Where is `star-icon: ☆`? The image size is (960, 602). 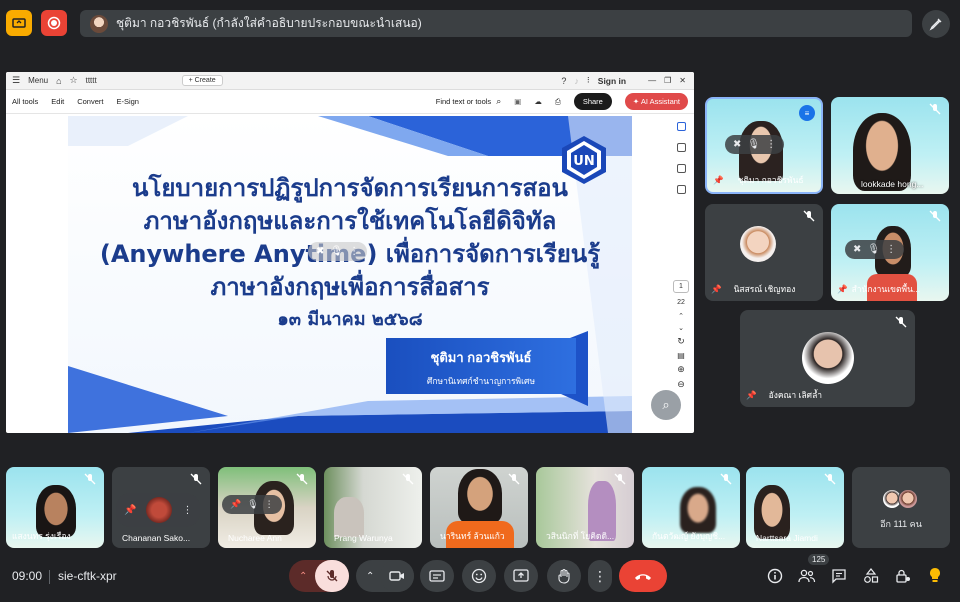
star-icon: ☆ is located at coordinates (74, 80).